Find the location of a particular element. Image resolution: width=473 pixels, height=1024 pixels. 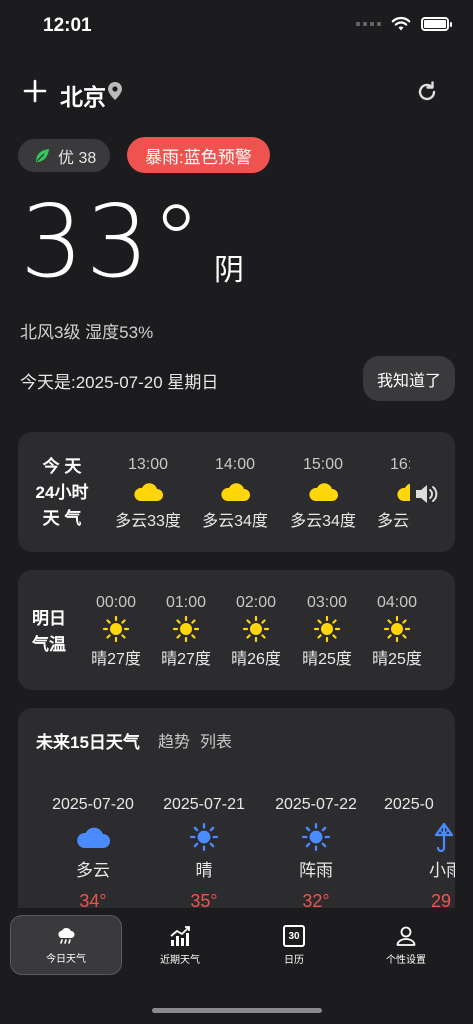

hour-item: 13:00 多云33度 is located at coordinates (148, 493).